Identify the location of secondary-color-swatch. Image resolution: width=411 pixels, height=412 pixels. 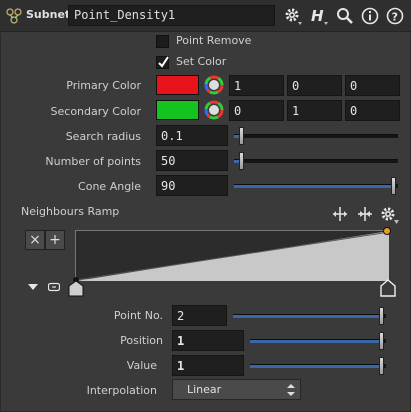
(177, 110).